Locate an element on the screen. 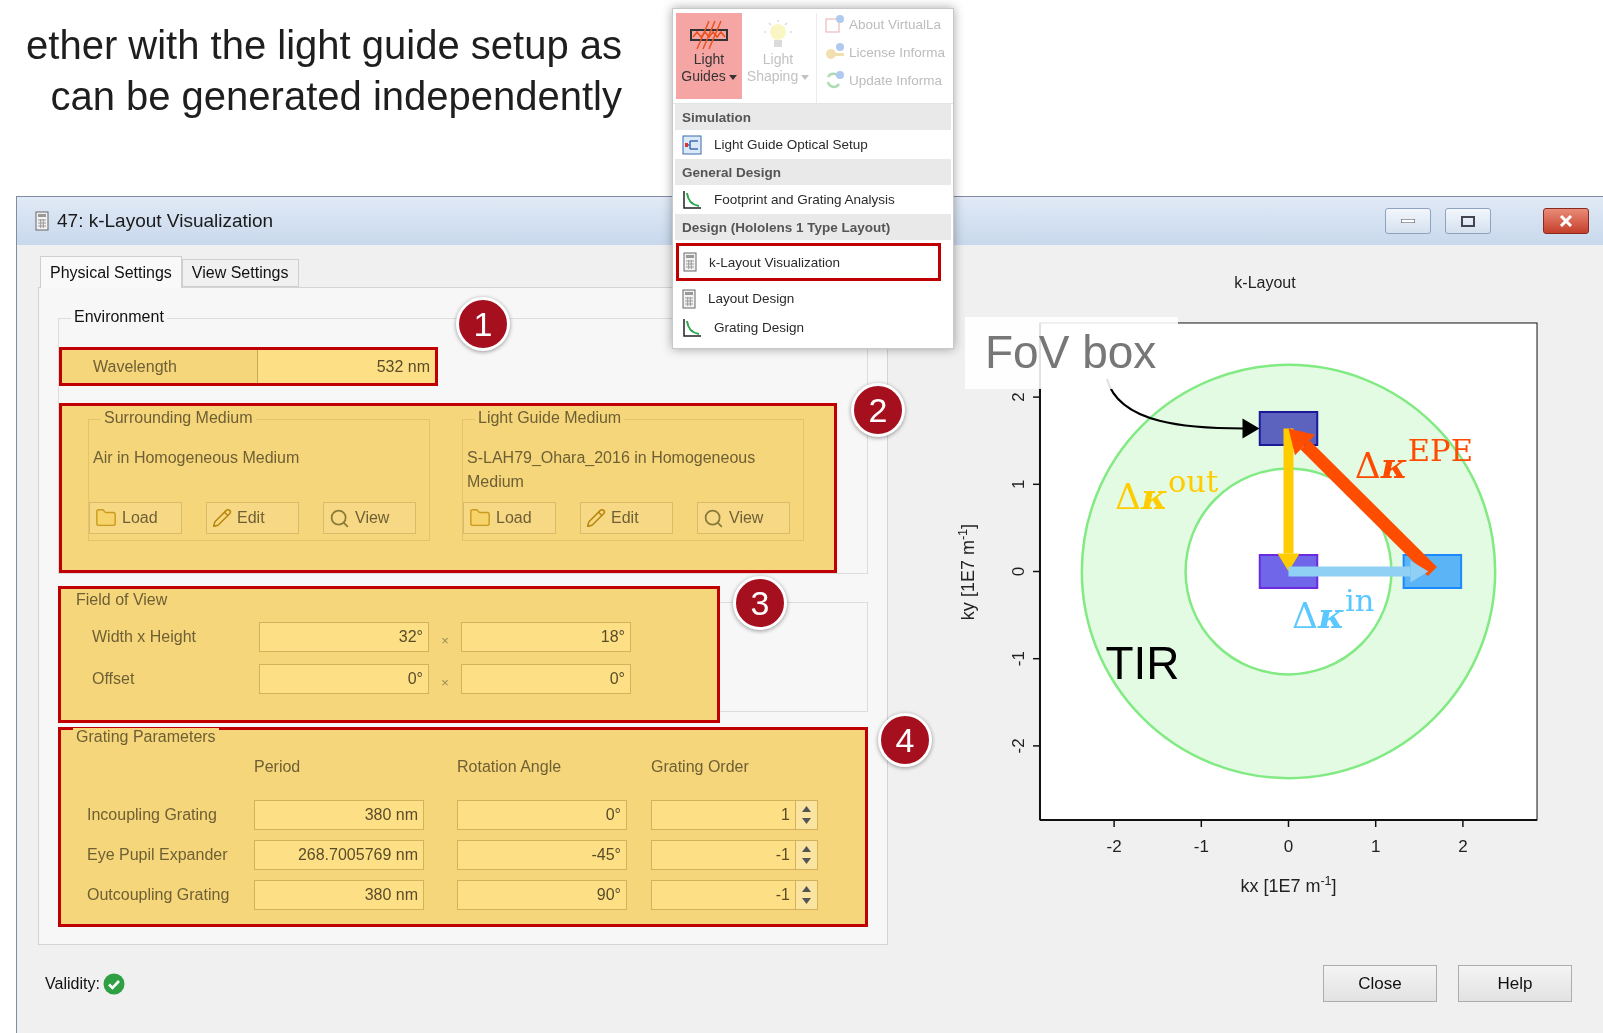  field-label: Incoupling Grating is located at coordinates (152, 815).